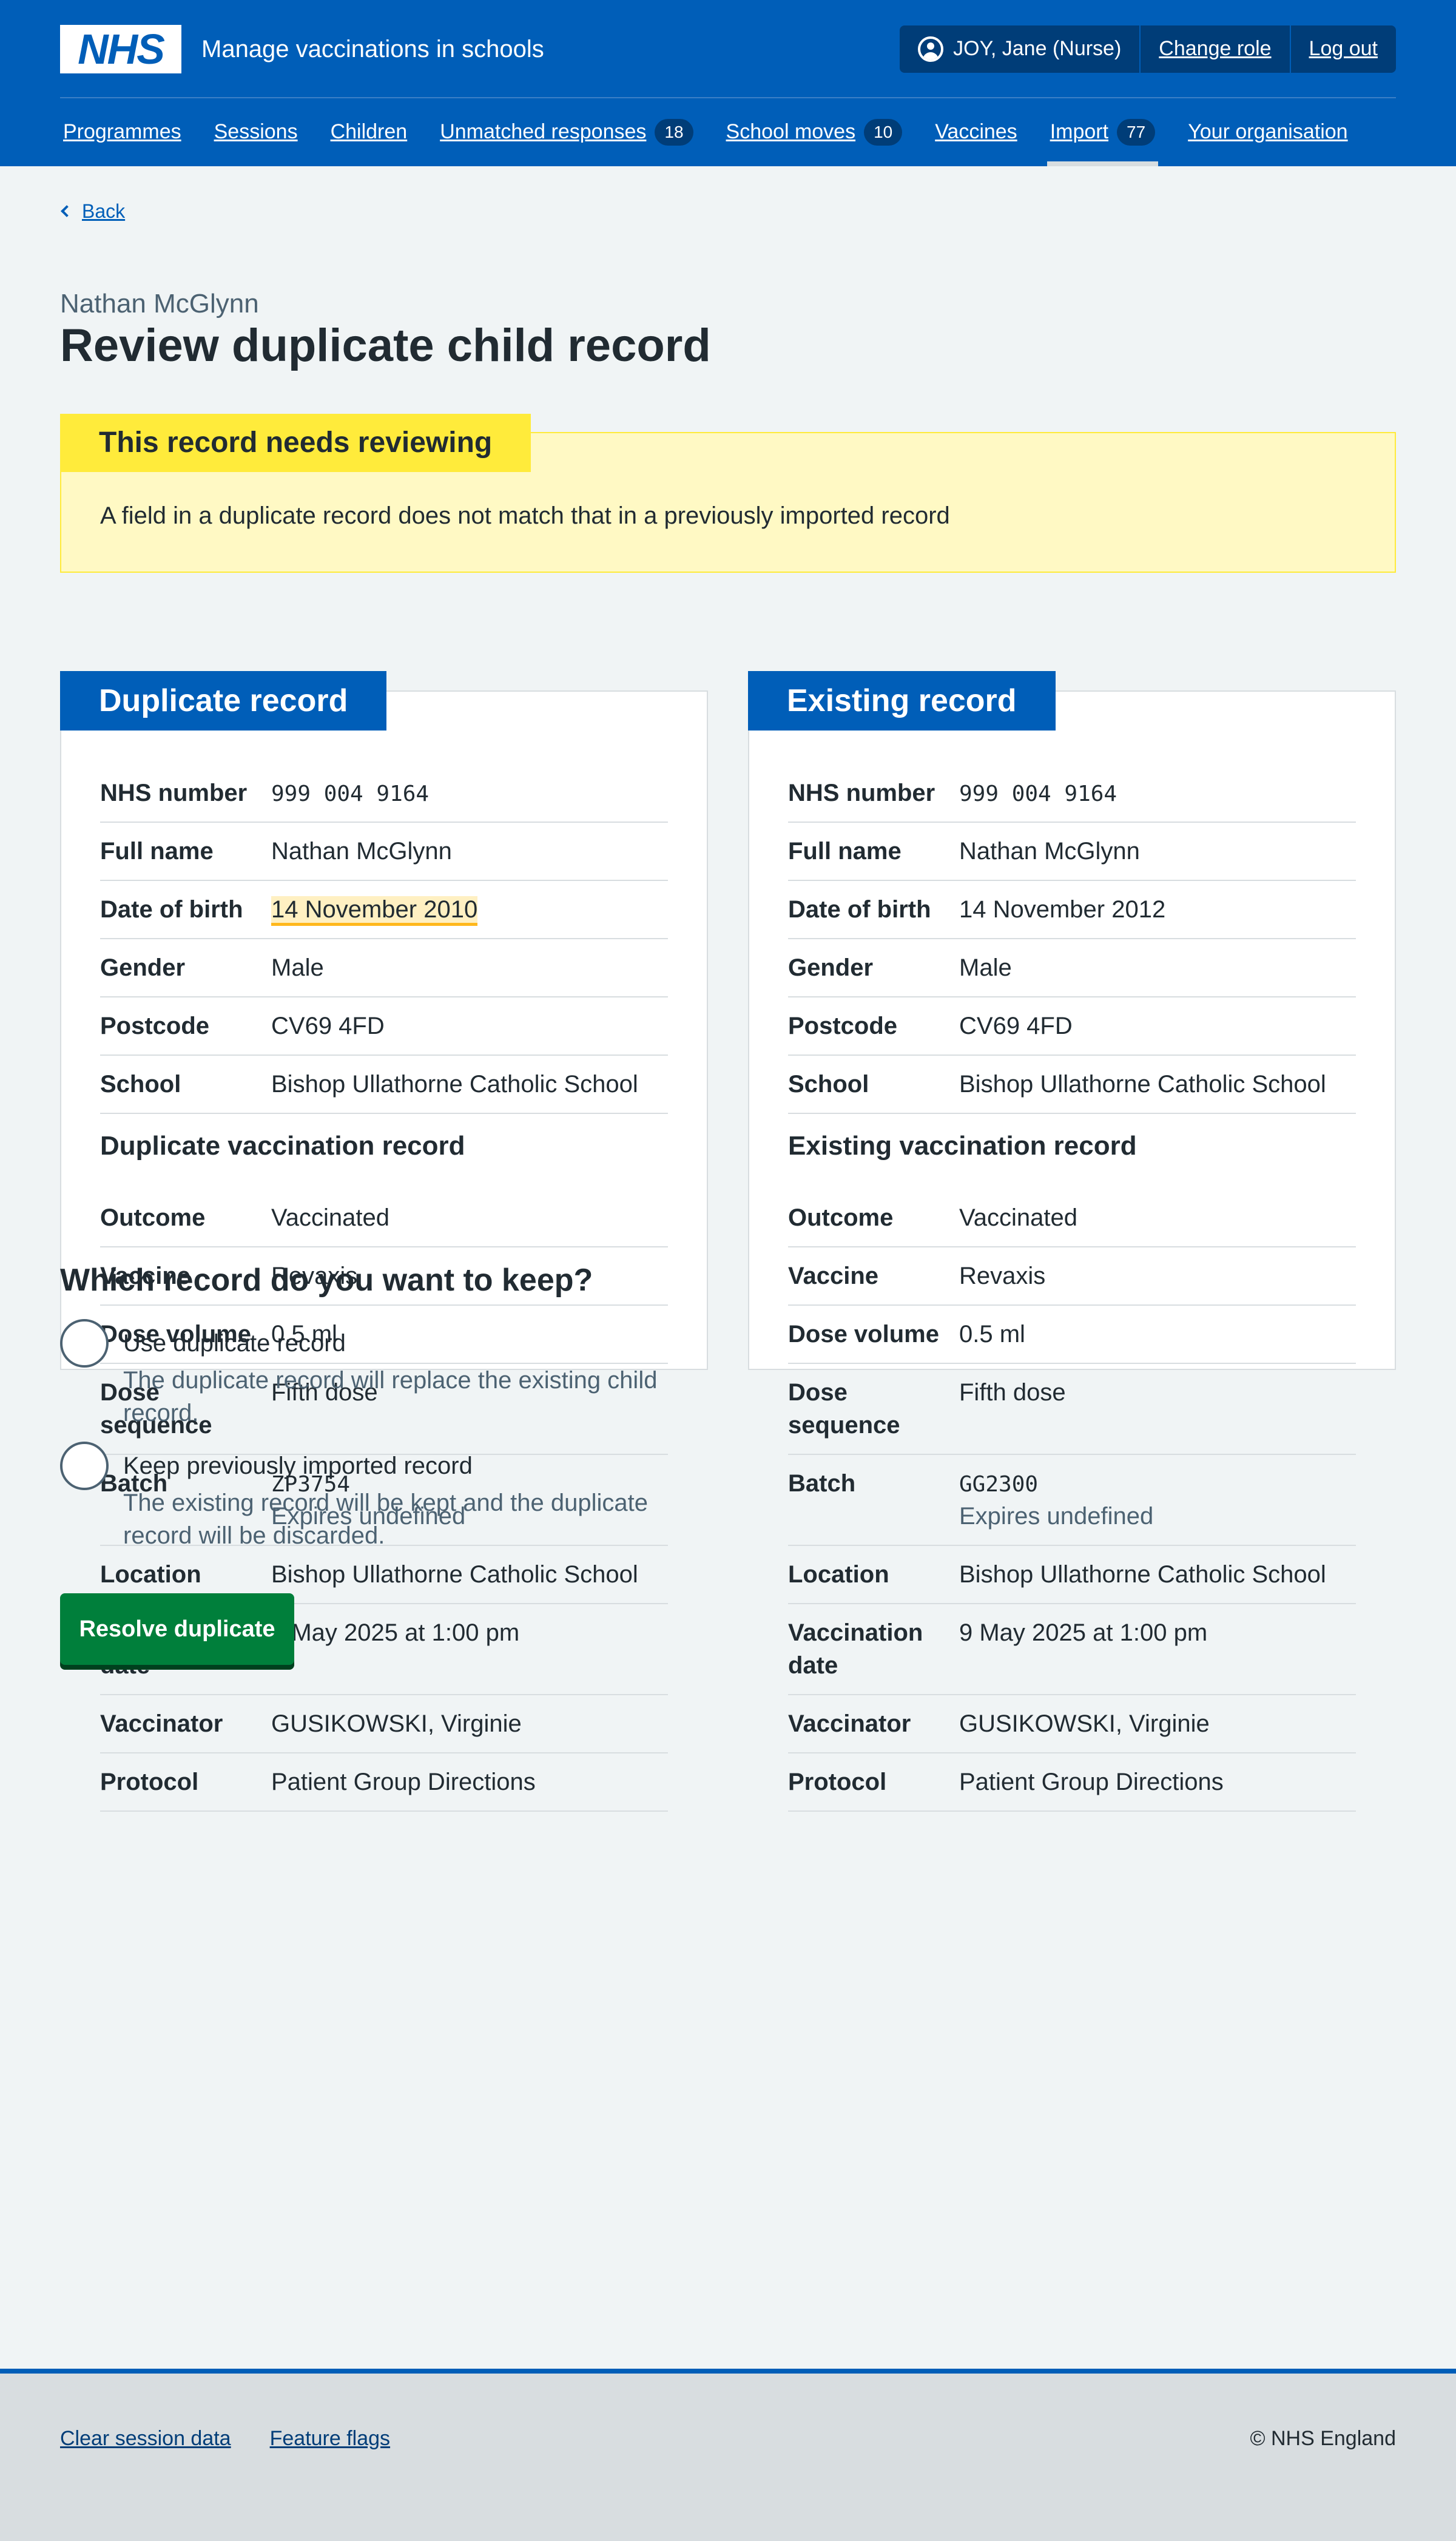 This screenshot has width=1456, height=2541. I want to click on change-role-link: Change role, so click(1214, 49).